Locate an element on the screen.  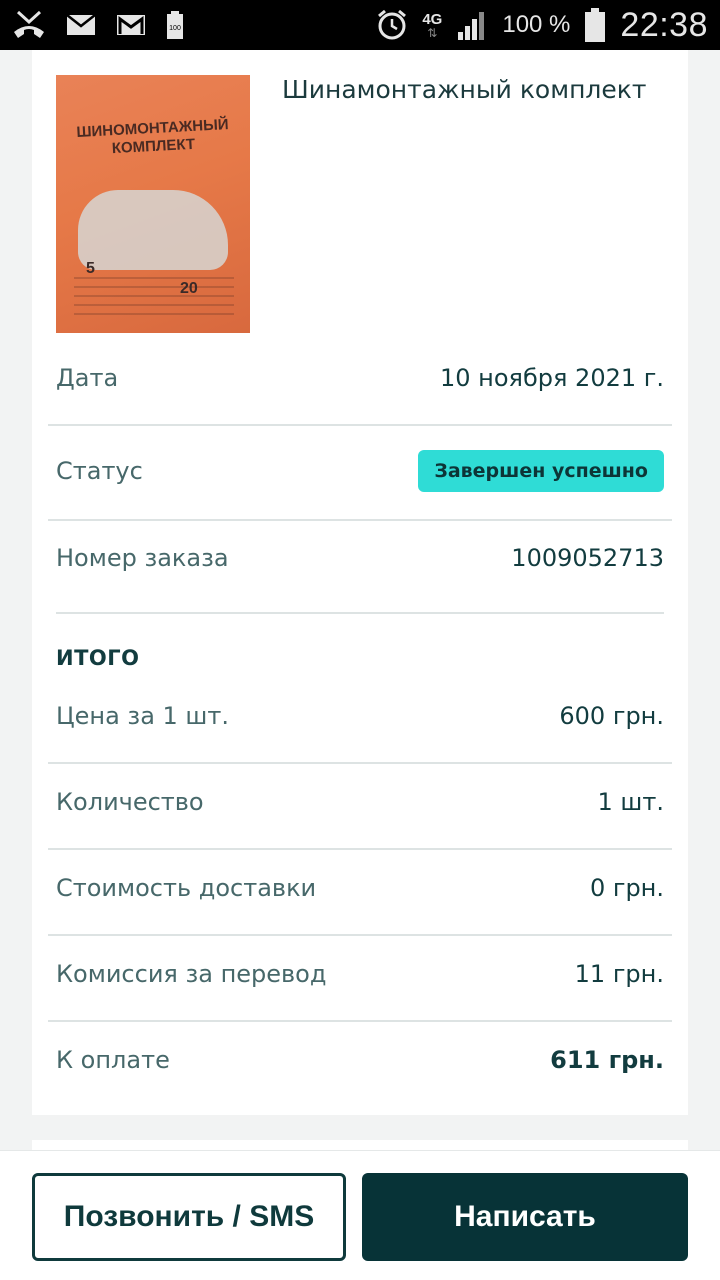
fee-value: 11 грн. is located at coordinates (619, 974).